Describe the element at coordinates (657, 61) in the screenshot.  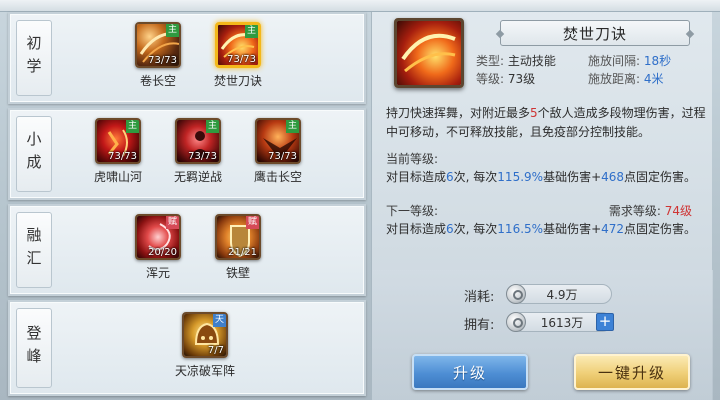
I see `interval-value: 18秒` at that location.